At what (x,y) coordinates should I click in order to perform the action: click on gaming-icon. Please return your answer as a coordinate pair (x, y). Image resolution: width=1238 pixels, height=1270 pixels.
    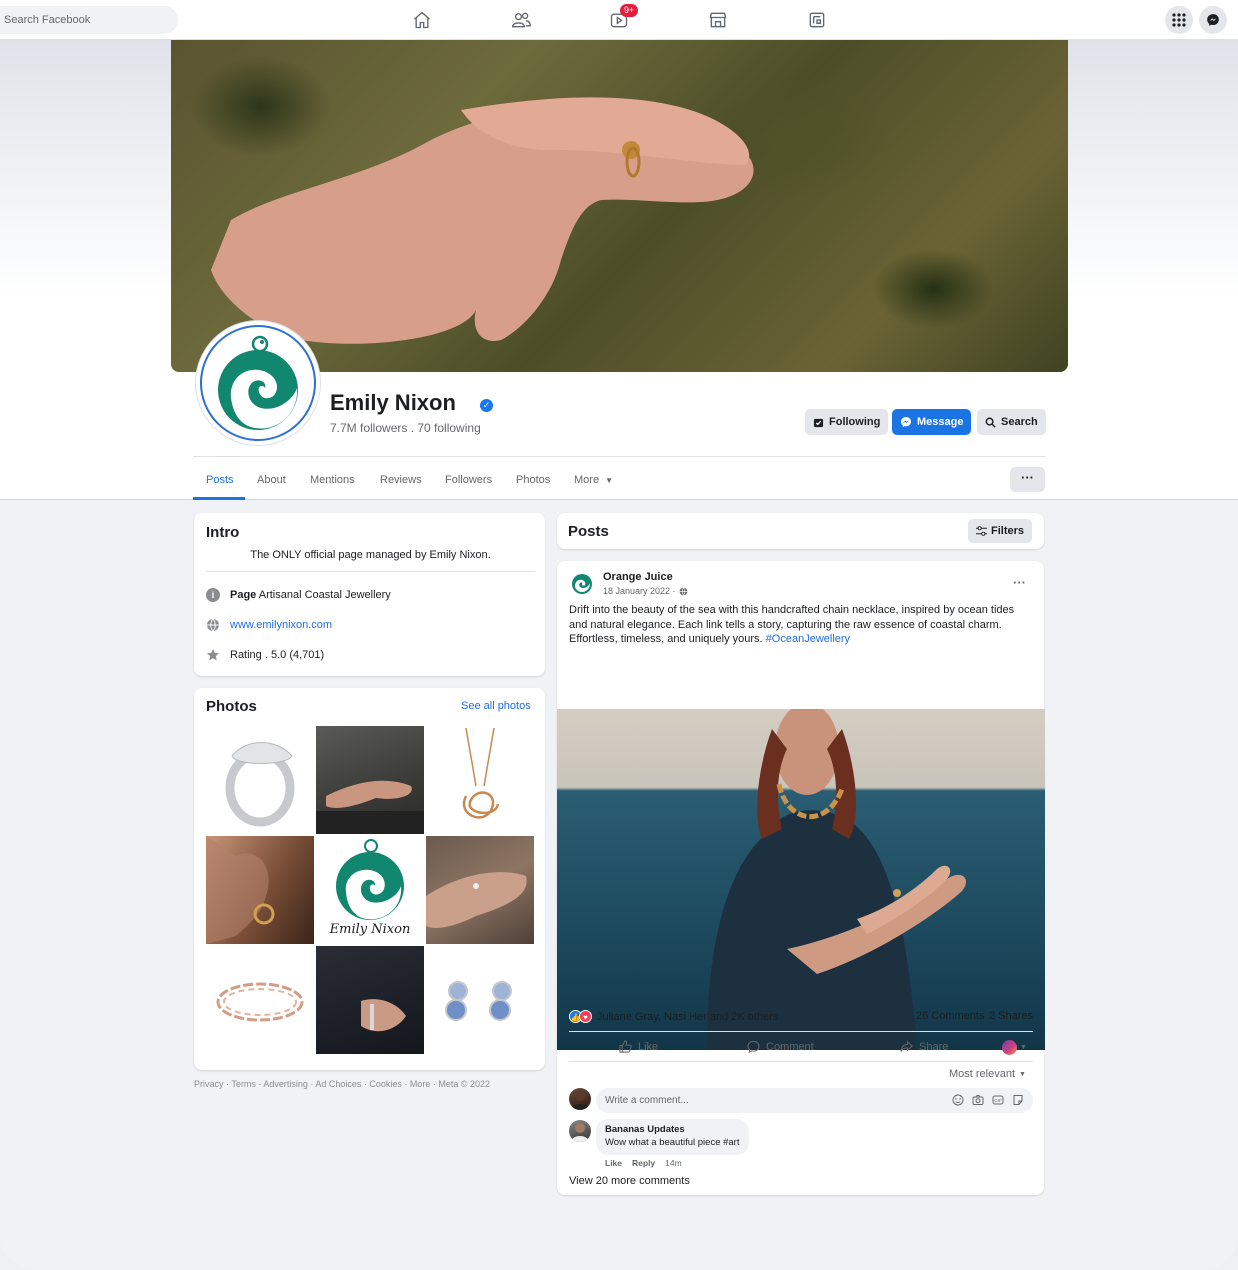
    Looking at the image, I should click on (817, 20).